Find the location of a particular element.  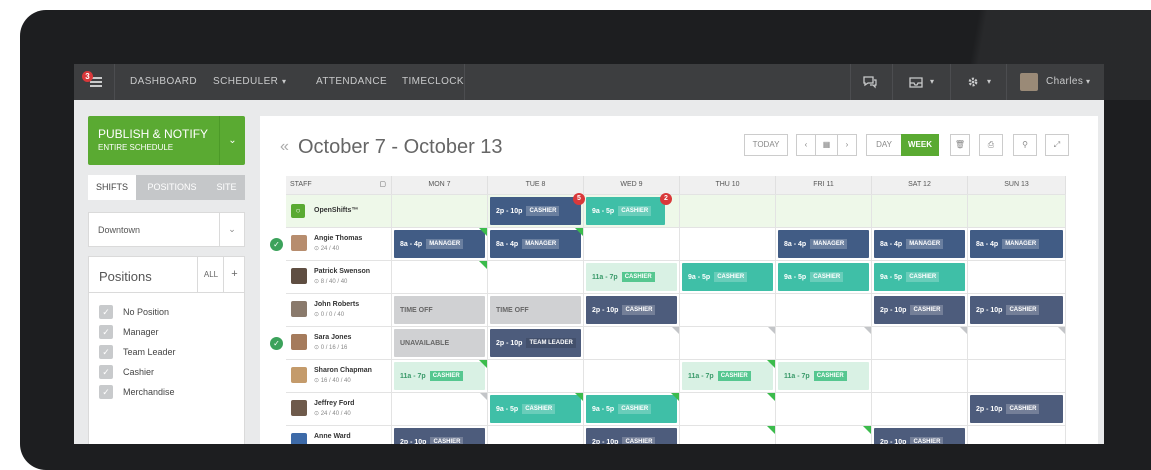

prev-week-button: « is located at coordinates (284, 147).